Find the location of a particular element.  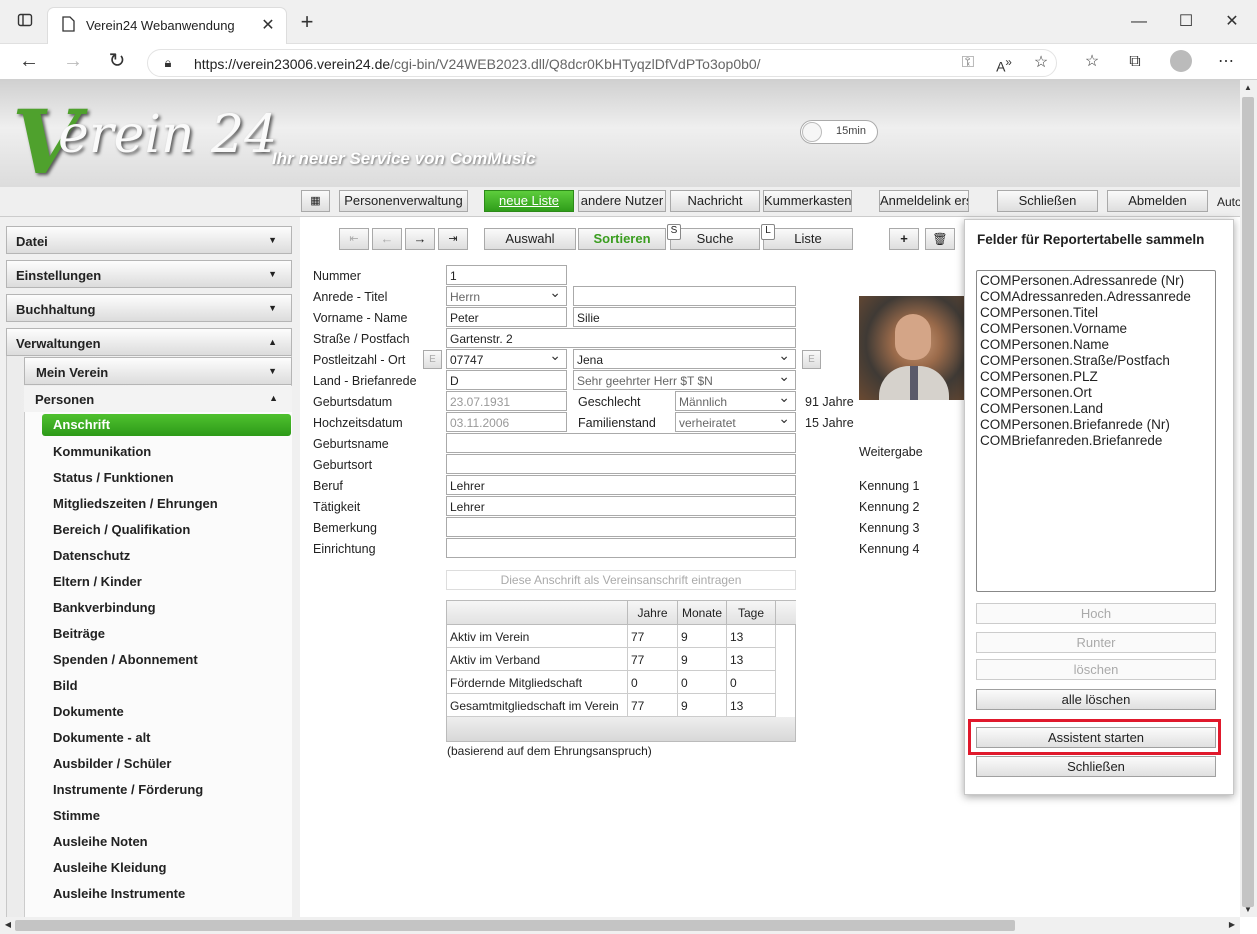

close-tab-icon: ✕ is located at coordinates (268, 26).